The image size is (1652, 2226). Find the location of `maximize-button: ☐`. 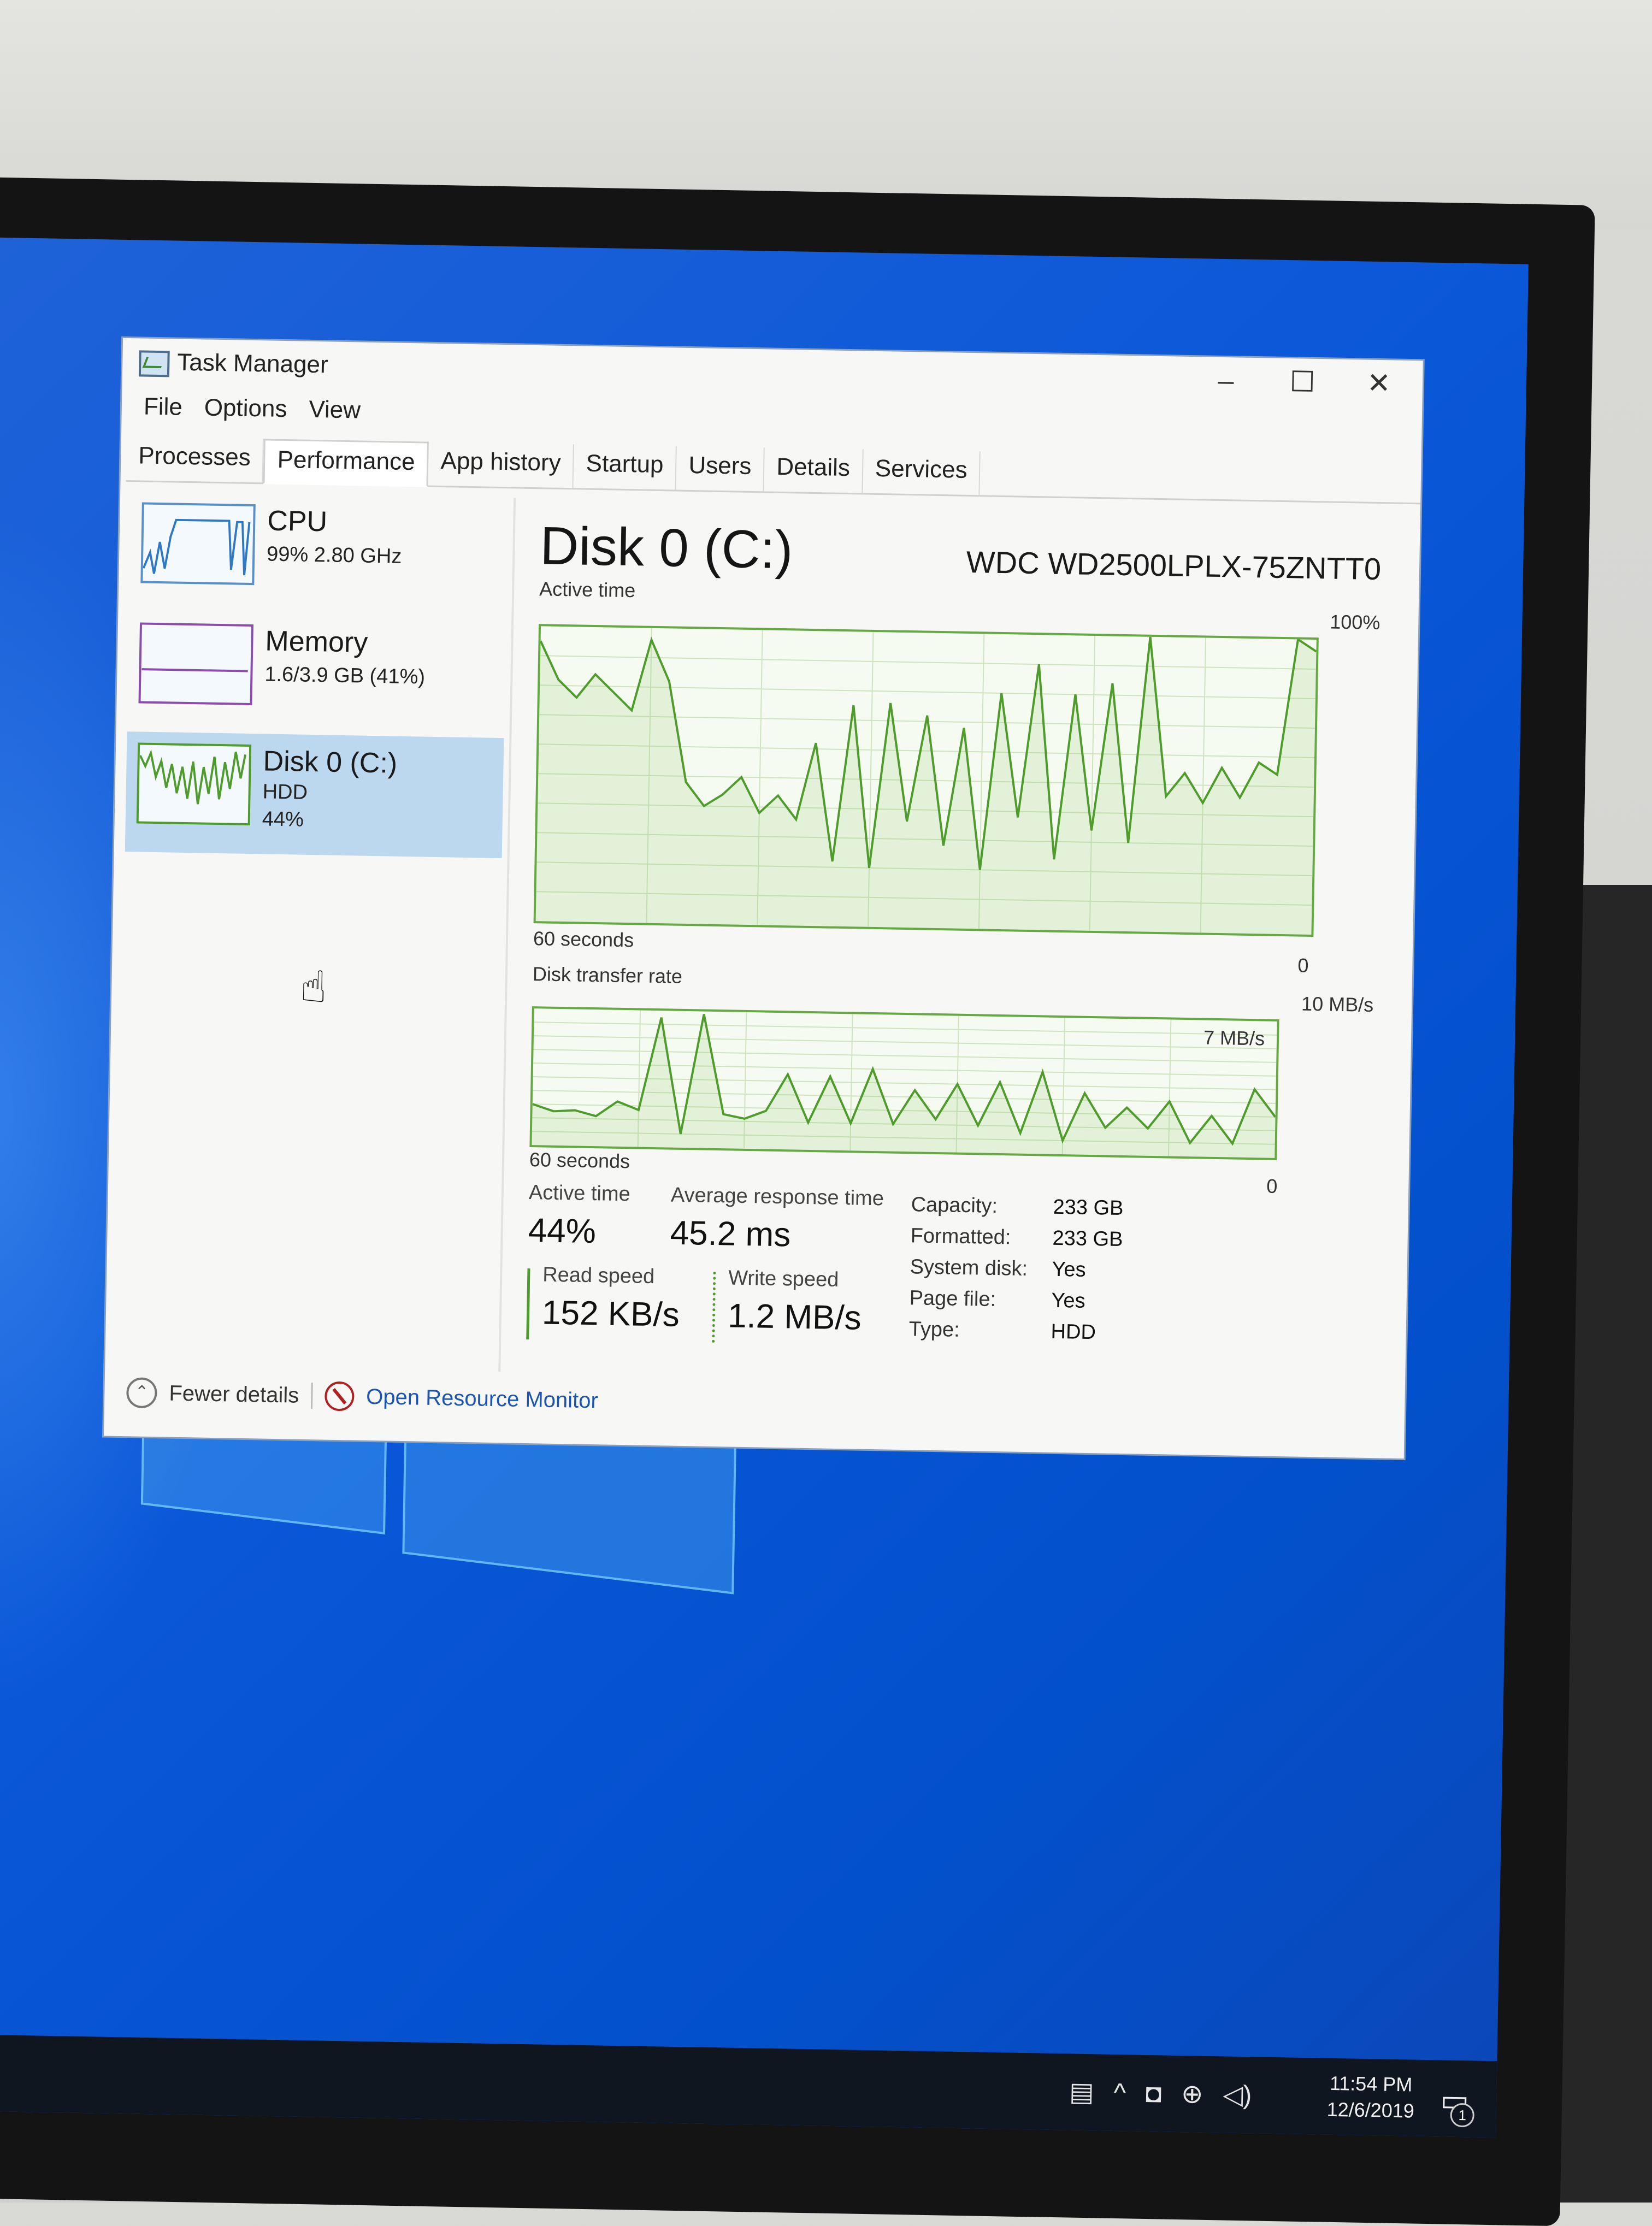

maximize-button: ☐ is located at coordinates (1302, 382).